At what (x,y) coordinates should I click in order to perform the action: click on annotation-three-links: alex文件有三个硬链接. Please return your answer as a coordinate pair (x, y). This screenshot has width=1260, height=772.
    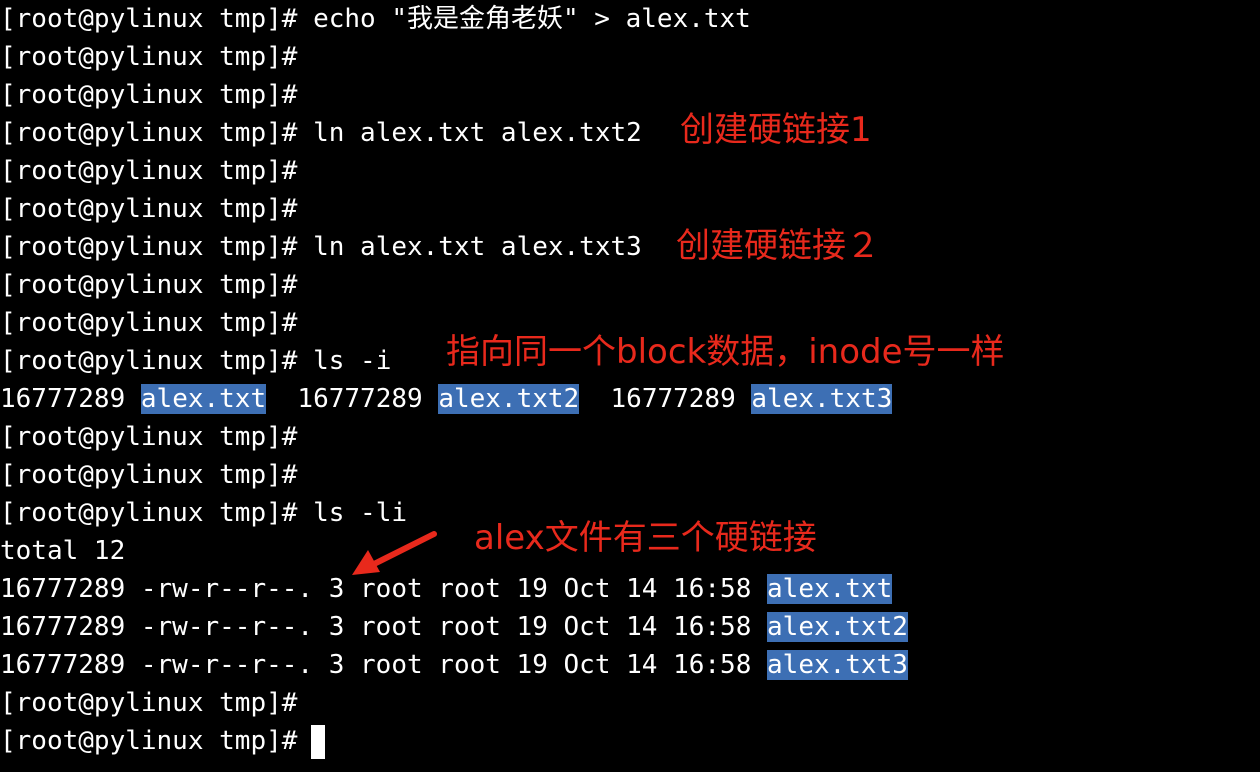
    Looking at the image, I should click on (645, 538).